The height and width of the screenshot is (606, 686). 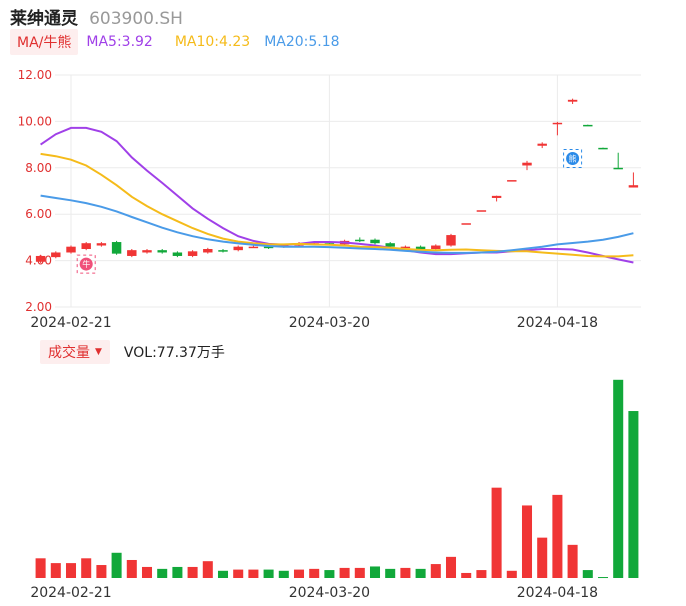 I want to click on bull-marker-icon: 牛, so click(x=86, y=264).